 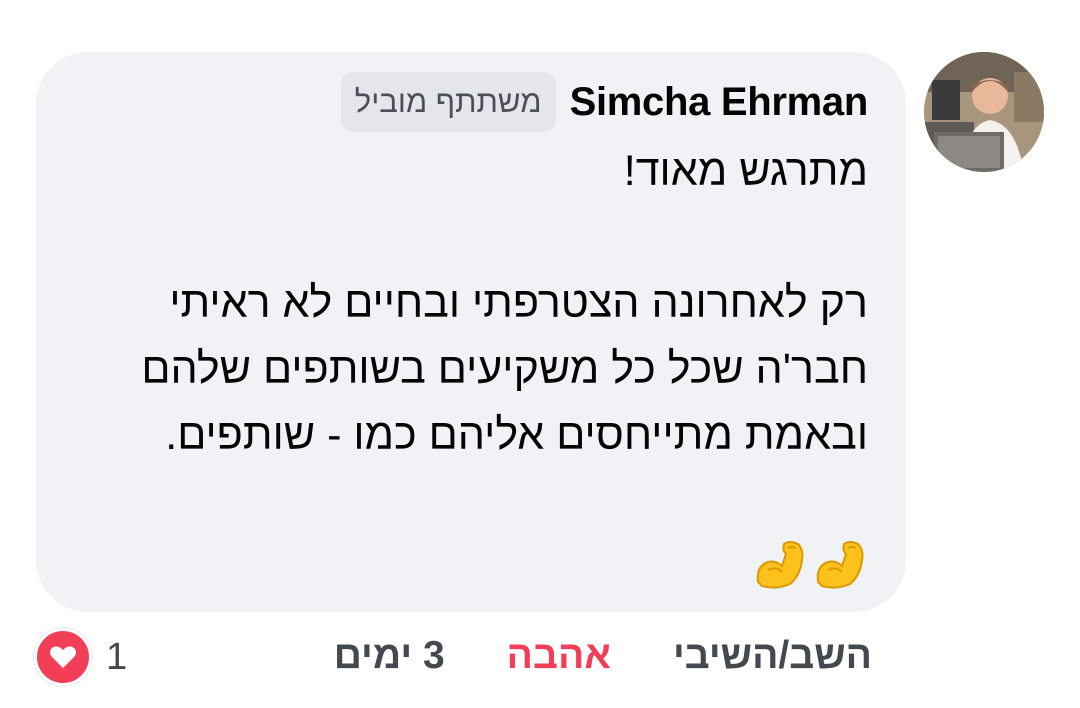 What do you see at coordinates (559, 656) in the screenshot?
I see `love-button: אהבה` at bounding box center [559, 656].